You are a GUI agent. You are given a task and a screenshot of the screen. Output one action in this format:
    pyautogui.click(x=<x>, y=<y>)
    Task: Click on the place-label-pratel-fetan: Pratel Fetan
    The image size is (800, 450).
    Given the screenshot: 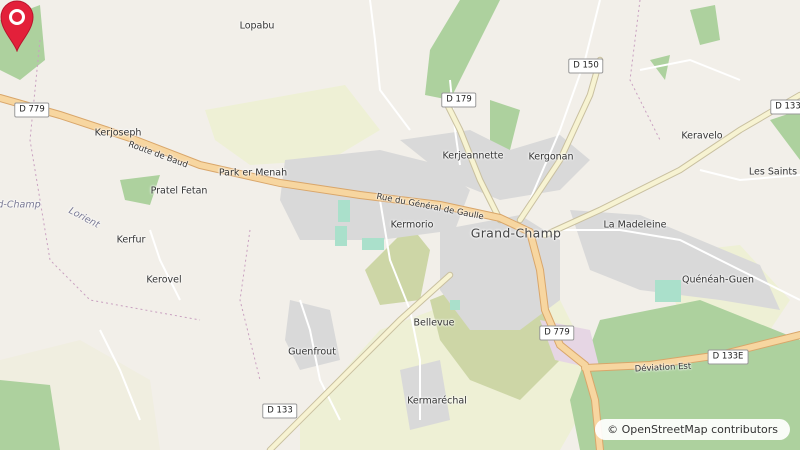 What is the action you would take?
    pyautogui.click(x=179, y=191)
    